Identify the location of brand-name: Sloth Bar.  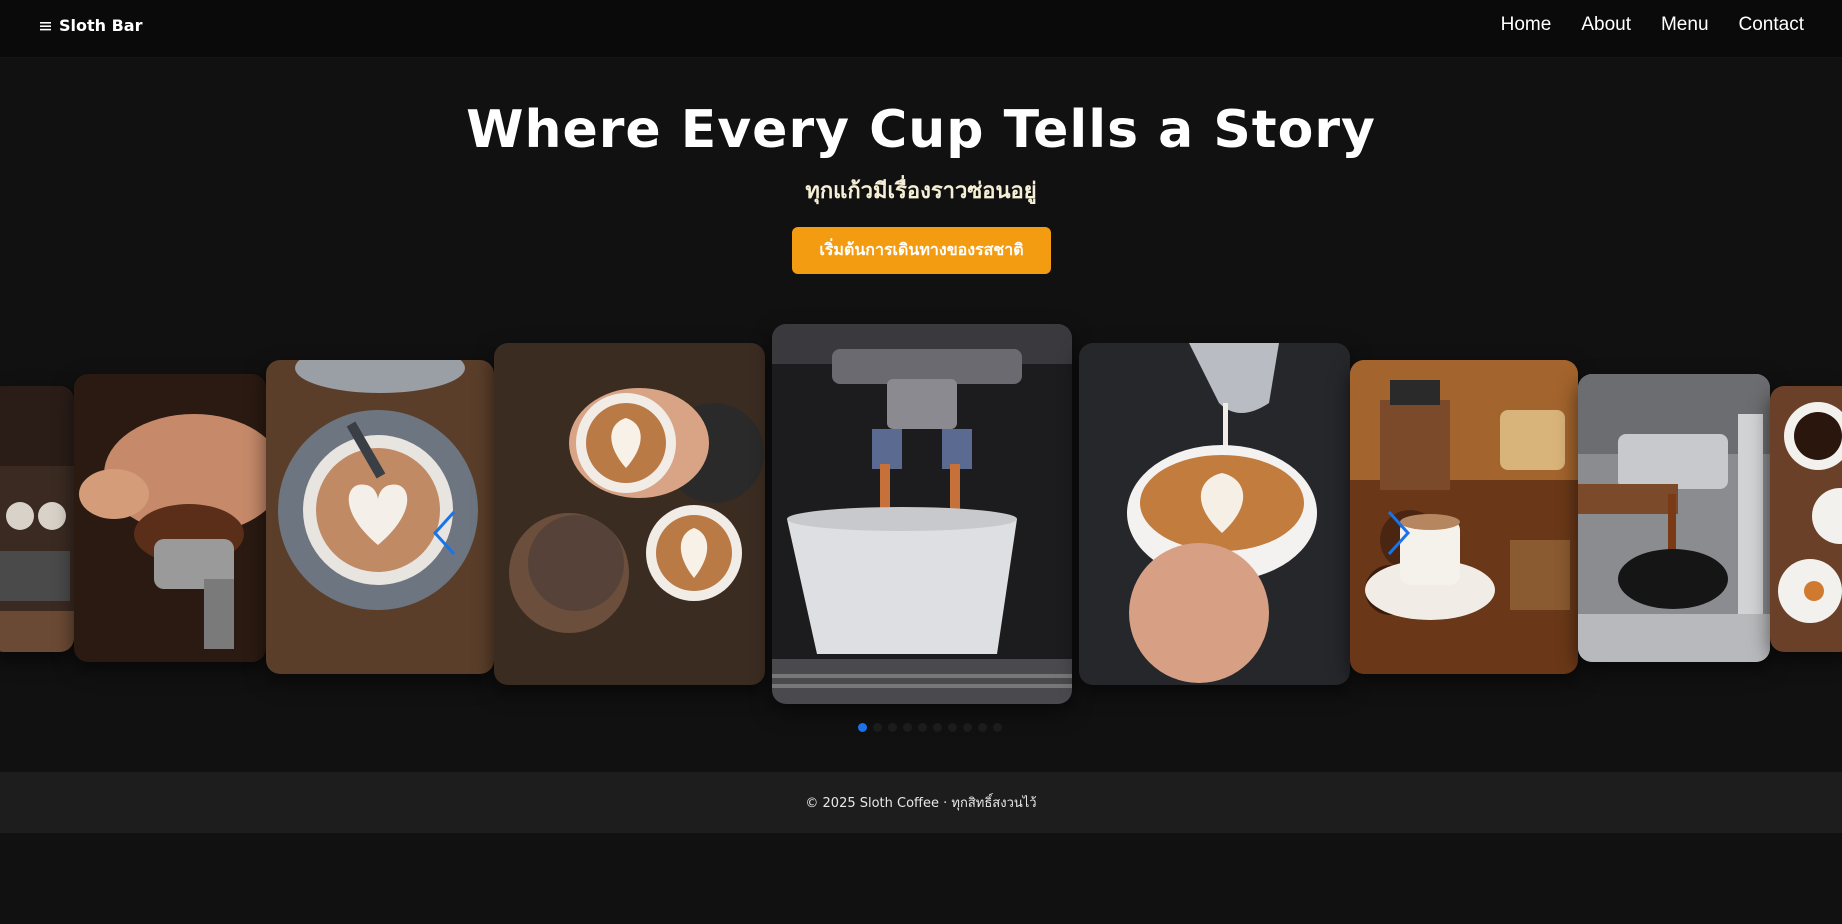
(101, 25).